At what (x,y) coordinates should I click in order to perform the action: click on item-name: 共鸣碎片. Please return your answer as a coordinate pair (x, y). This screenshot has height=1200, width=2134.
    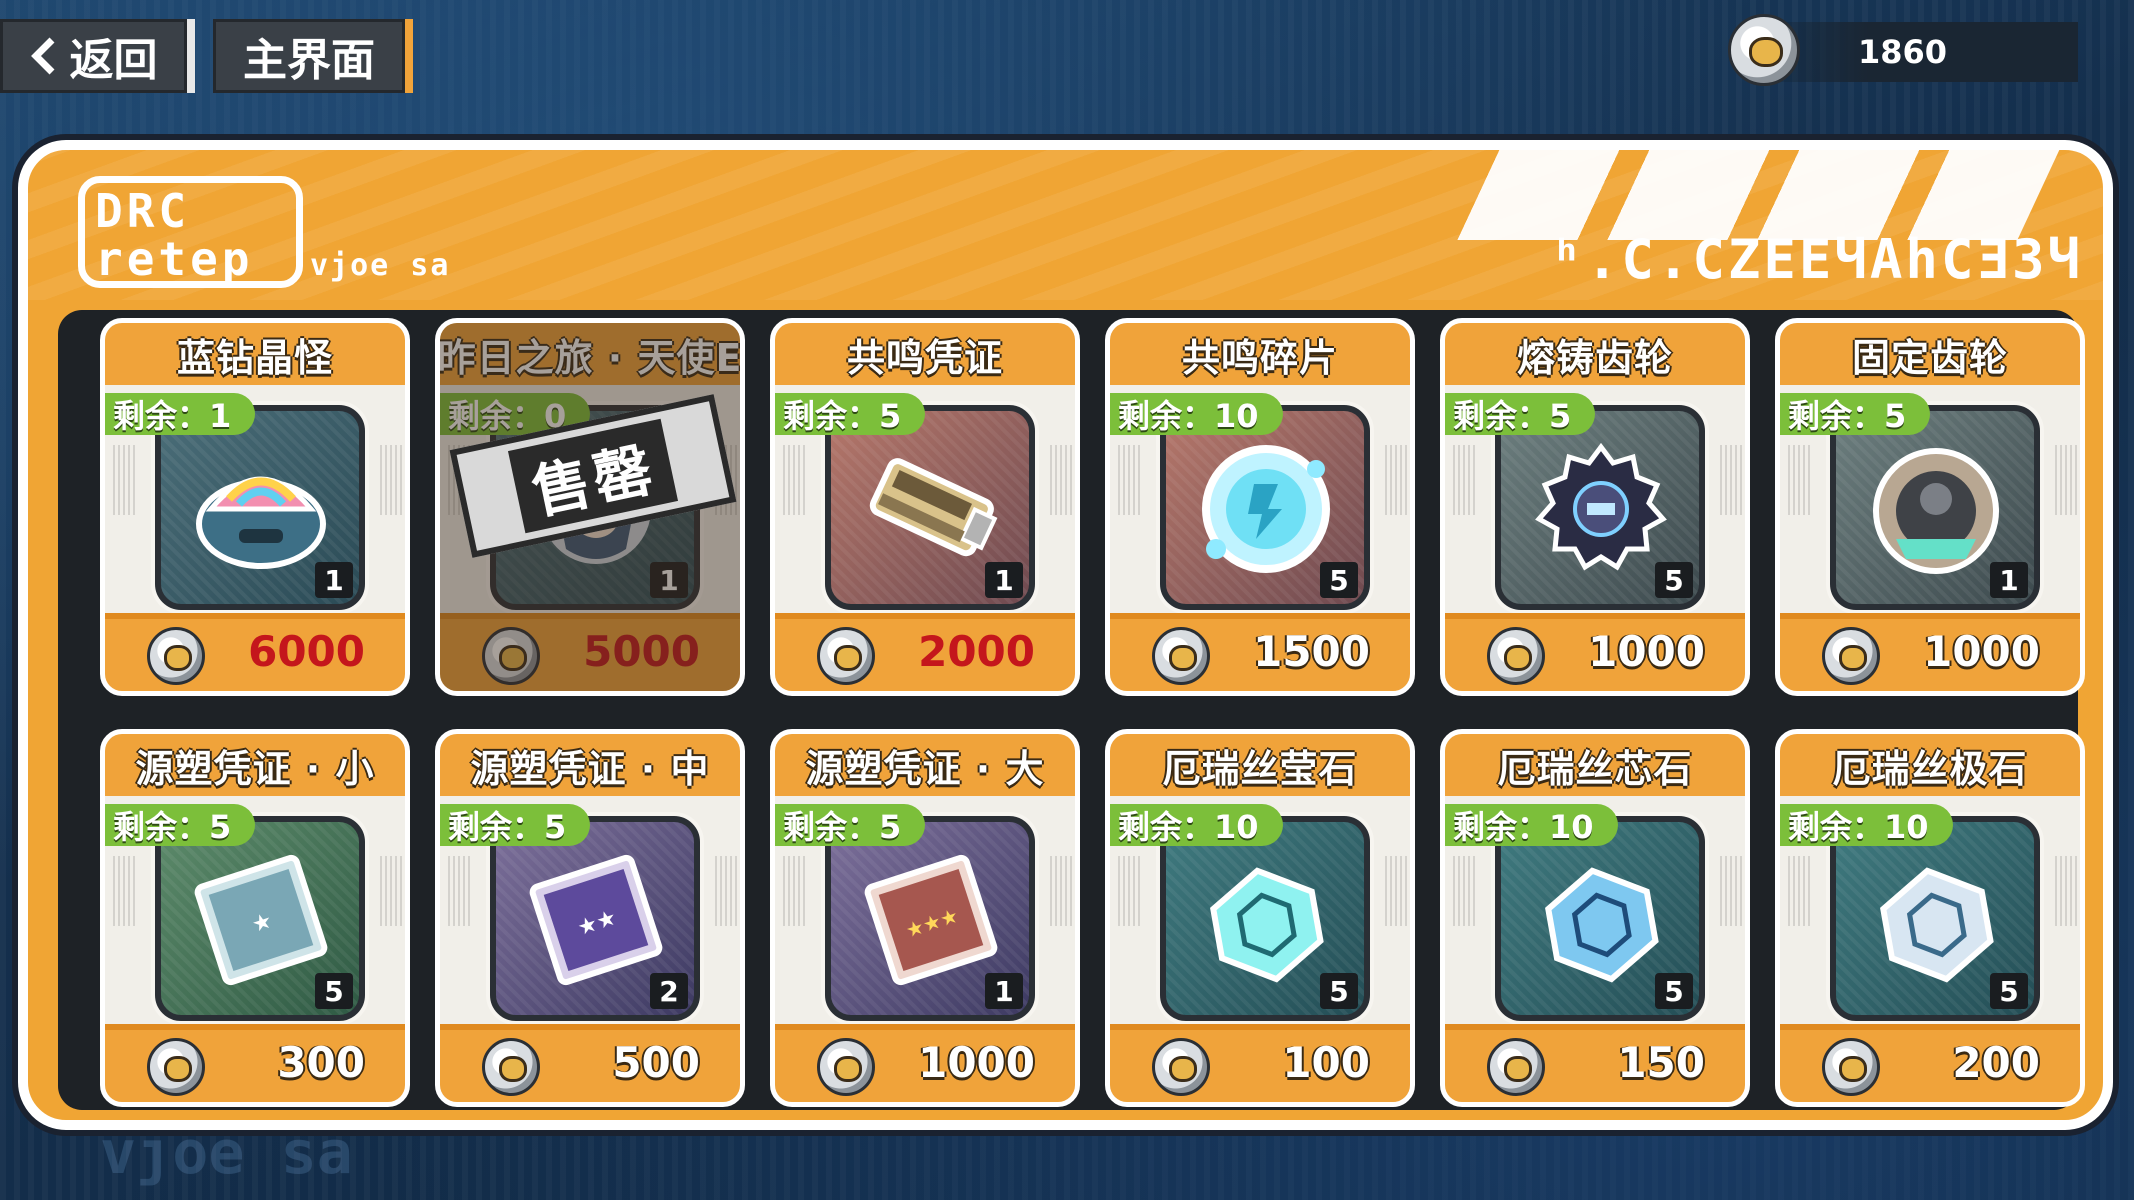
    Looking at the image, I should click on (1260, 354).